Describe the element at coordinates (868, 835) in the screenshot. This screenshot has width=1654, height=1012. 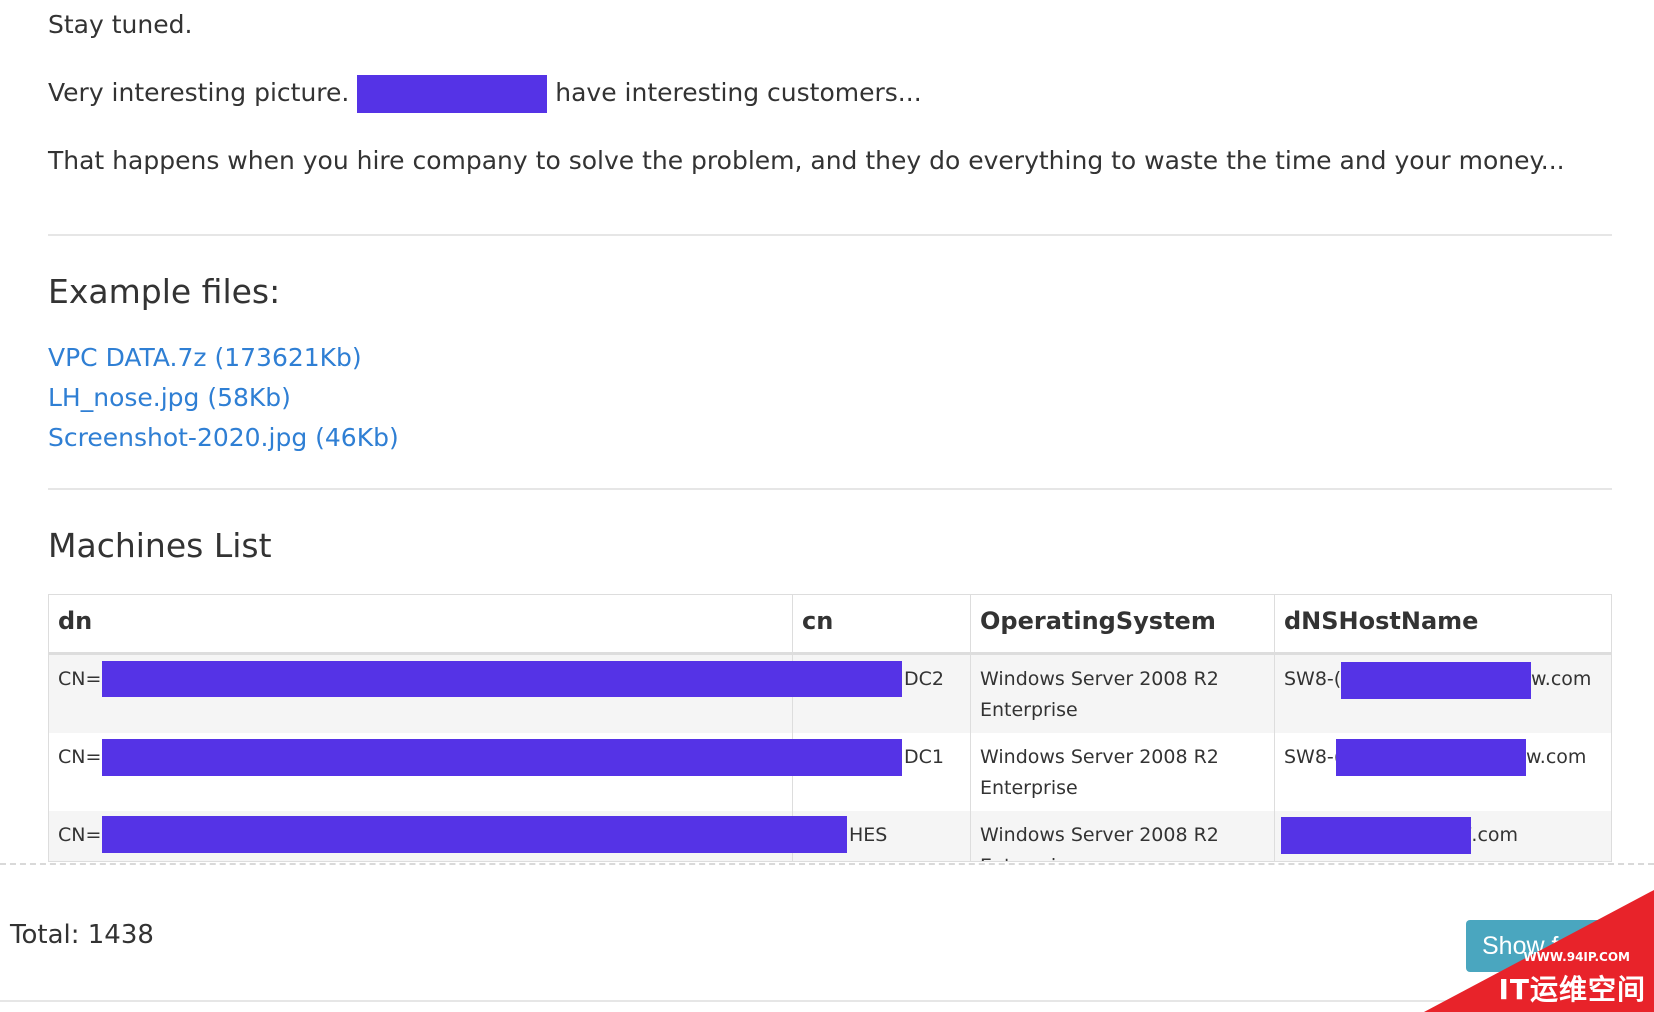
I see `cn-suffix: HES` at that location.